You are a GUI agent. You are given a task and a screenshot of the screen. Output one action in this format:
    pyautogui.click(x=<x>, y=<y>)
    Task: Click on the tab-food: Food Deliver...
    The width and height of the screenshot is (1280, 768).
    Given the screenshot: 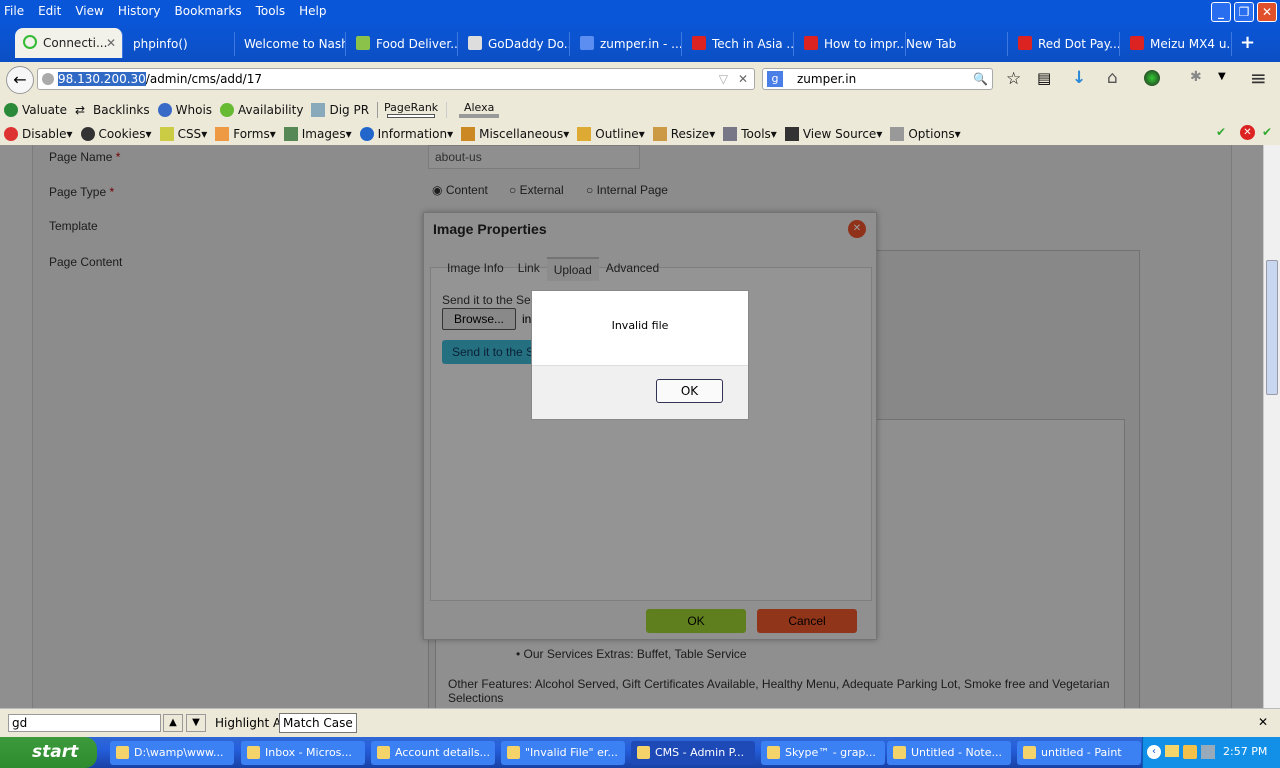 What is the action you would take?
    pyautogui.click(x=403, y=44)
    